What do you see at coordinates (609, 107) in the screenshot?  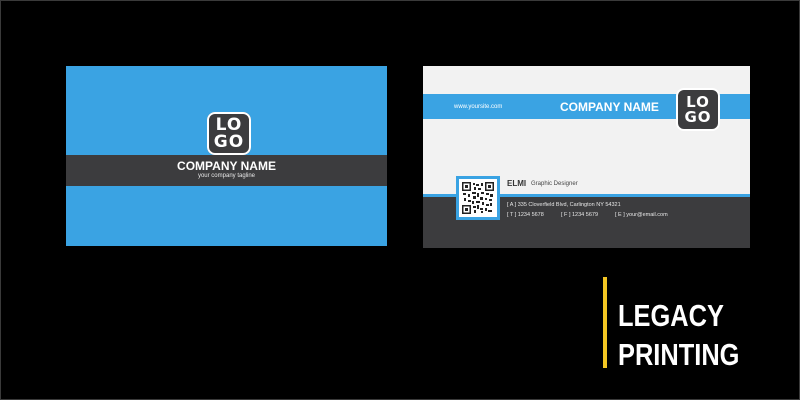 I see `back-company-name: COMPANY NAME` at bounding box center [609, 107].